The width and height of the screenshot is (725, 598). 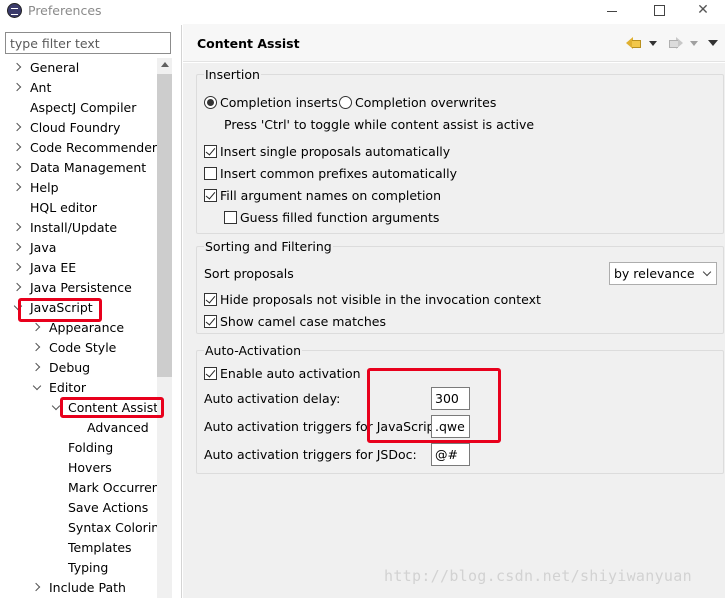 What do you see at coordinates (112, 407) in the screenshot?
I see `annotation-box-content-assist` at bounding box center [112, 407].